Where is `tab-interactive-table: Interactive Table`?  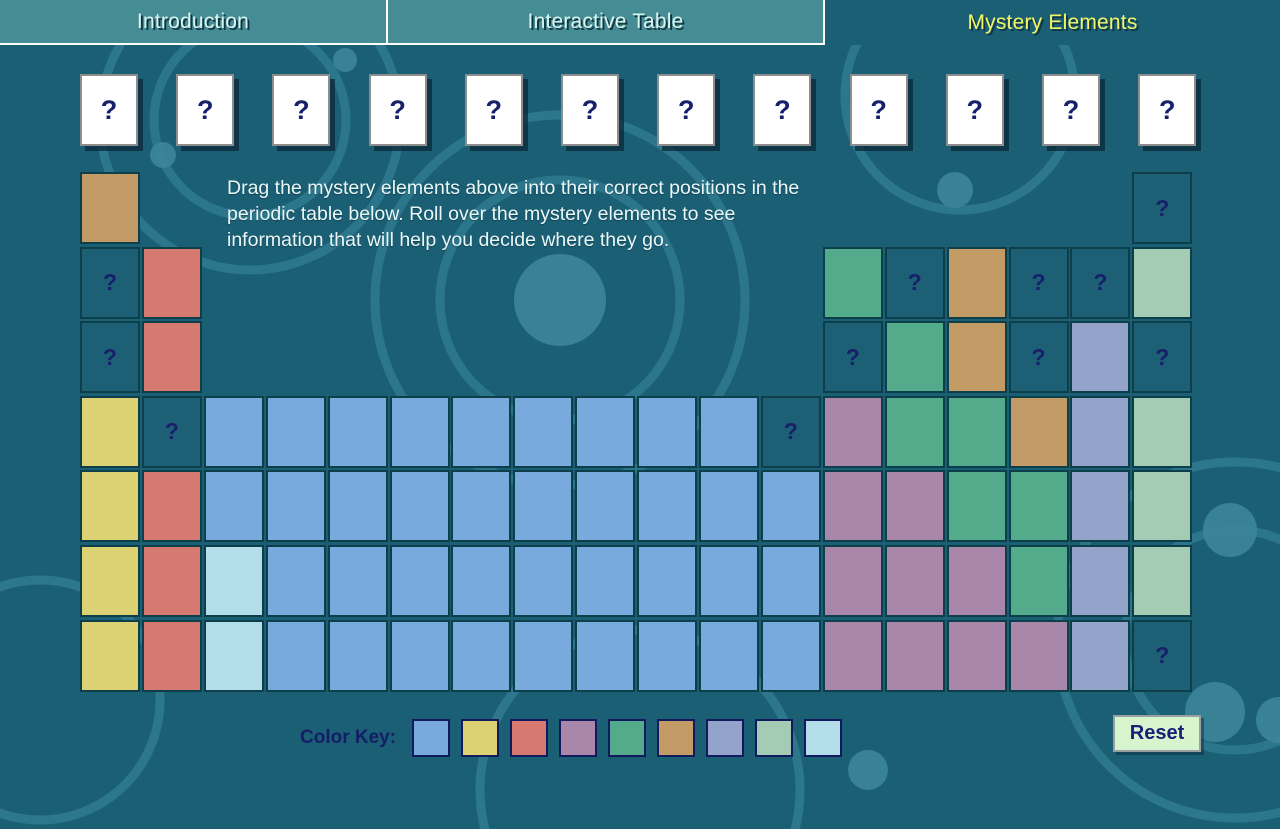
tab-interactive-table: Interactive Table is located at coordinates (606, 22).